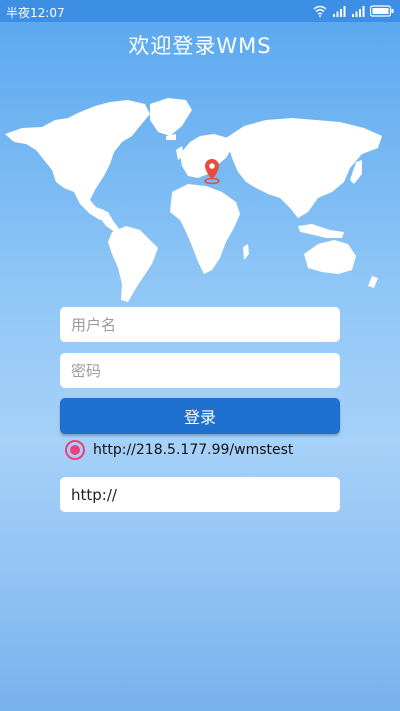  Describe the element at coordinates (205, 229) in the screenshot. I see `africa` at that location.